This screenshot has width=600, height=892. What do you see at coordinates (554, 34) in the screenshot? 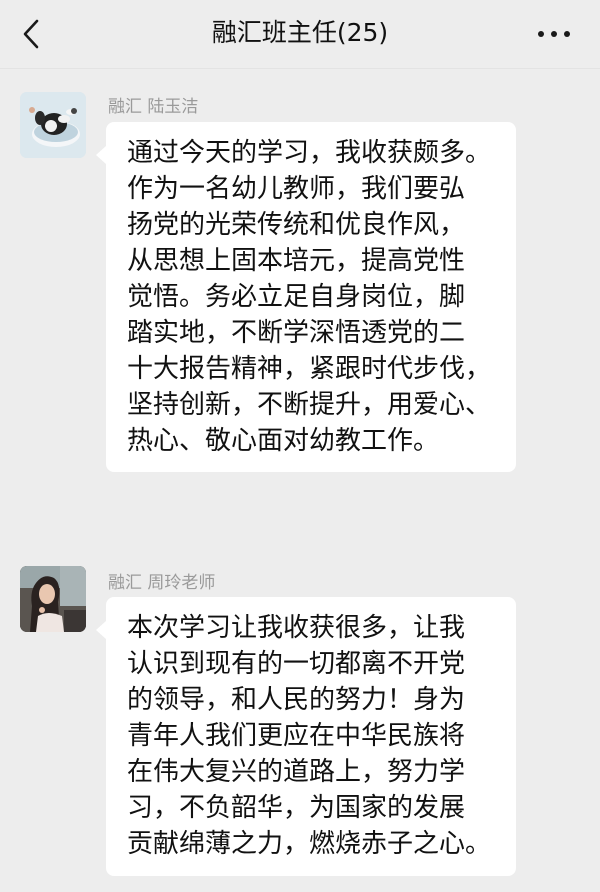
I see `ellipsis-icon` at bounding box center [554, 34].